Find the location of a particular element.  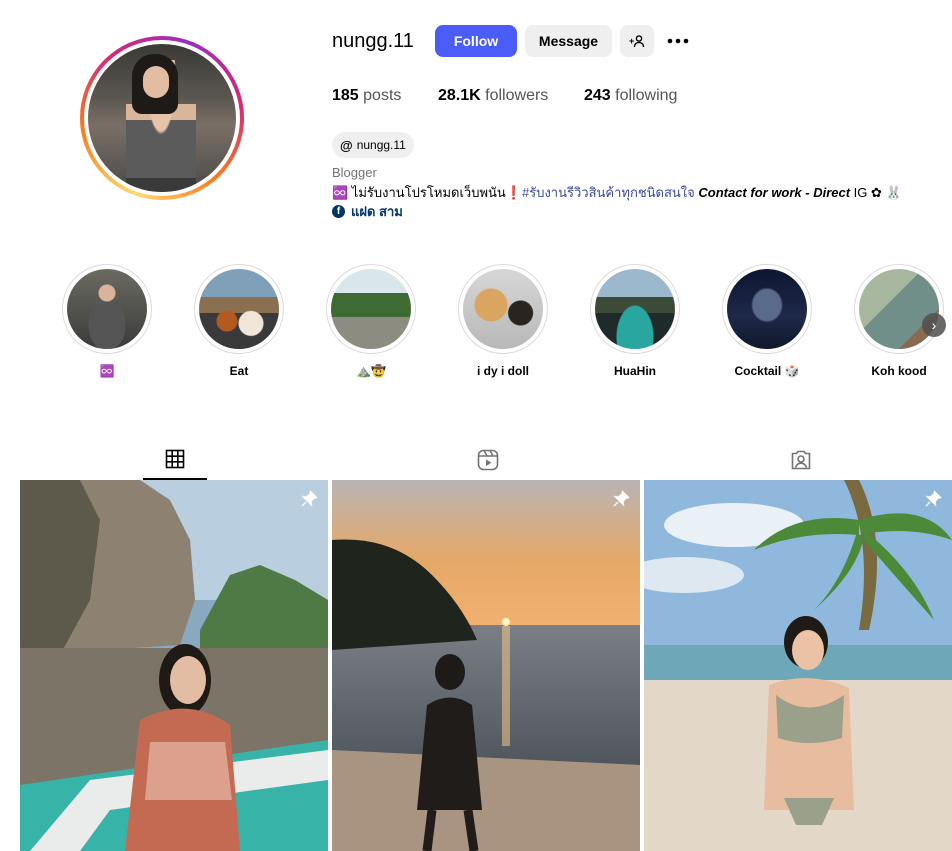

highlight-item: Eat is located at coordinates (239, 321).